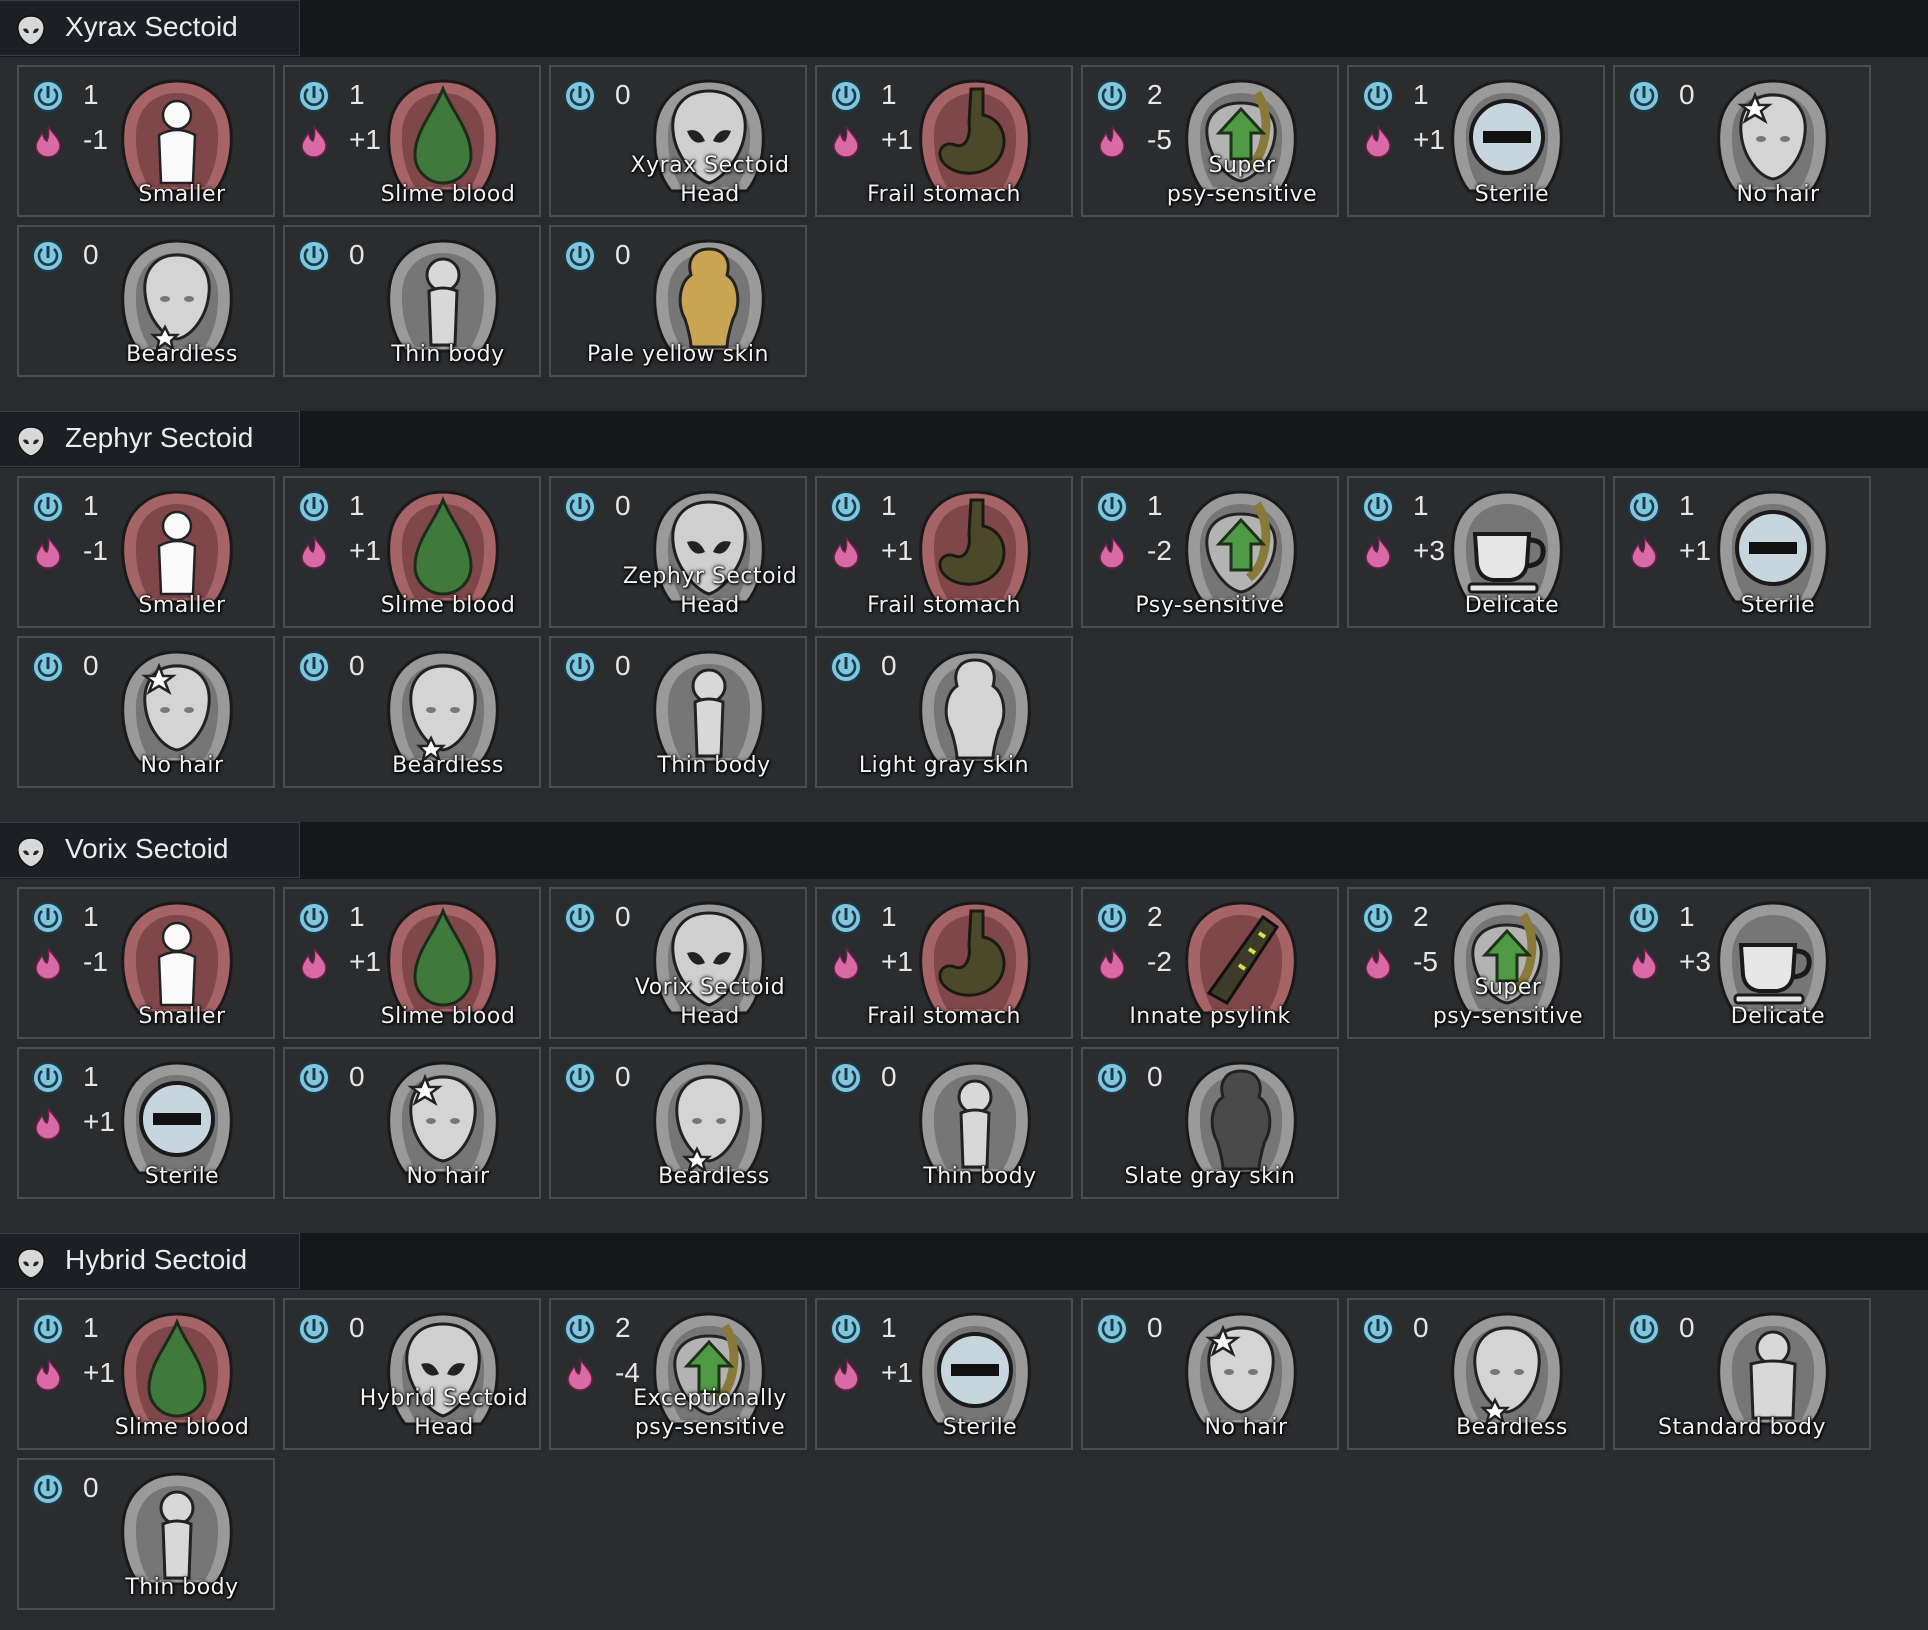 The width and height of the screenshot is (1928, 1630). What do you see at coordinates (95, 961) in the screenshot?
I see `metabolism-value: -1` at bounding box center [95, 961].